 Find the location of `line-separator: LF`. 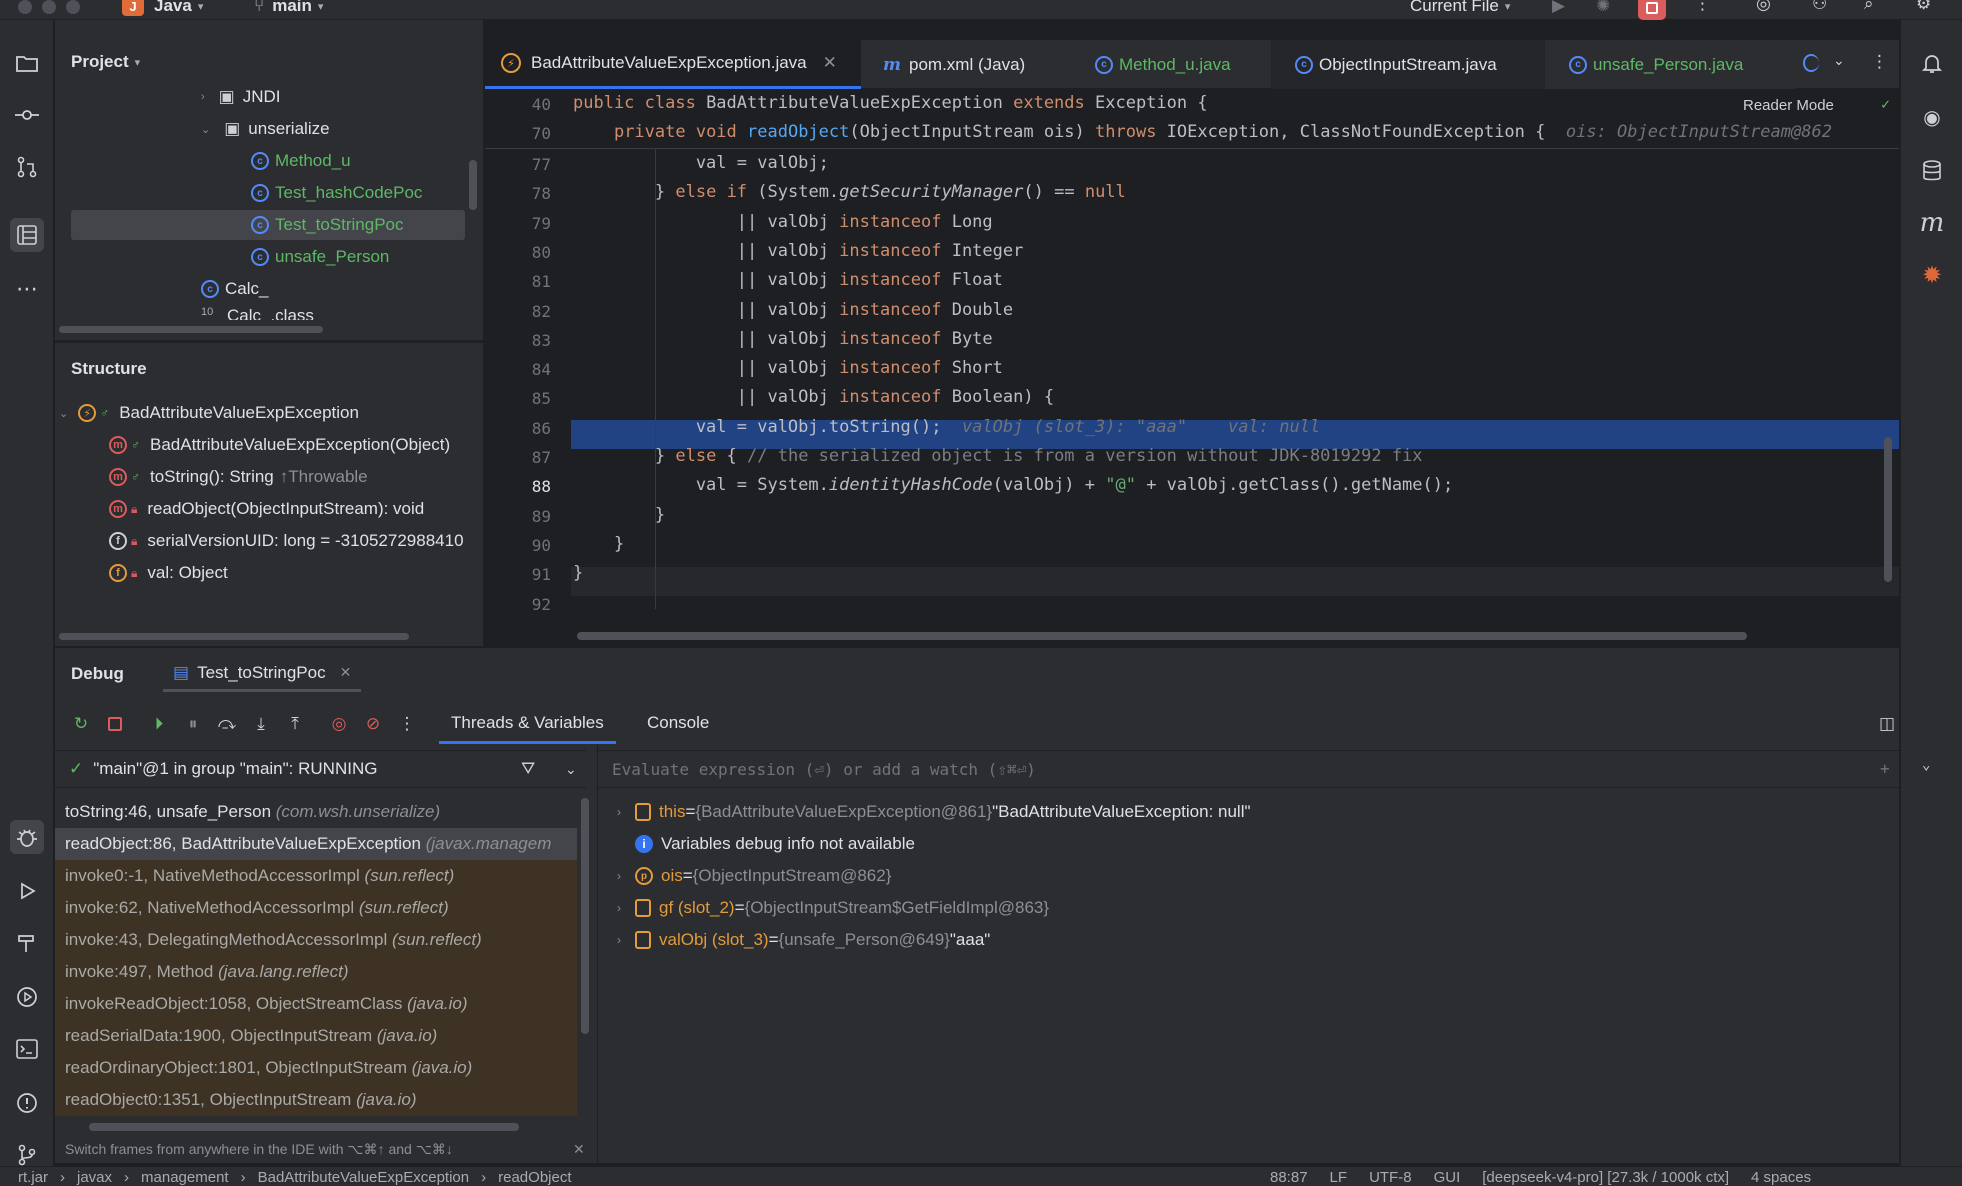

line-separator: LF is located at coordinates (1339, 1177).